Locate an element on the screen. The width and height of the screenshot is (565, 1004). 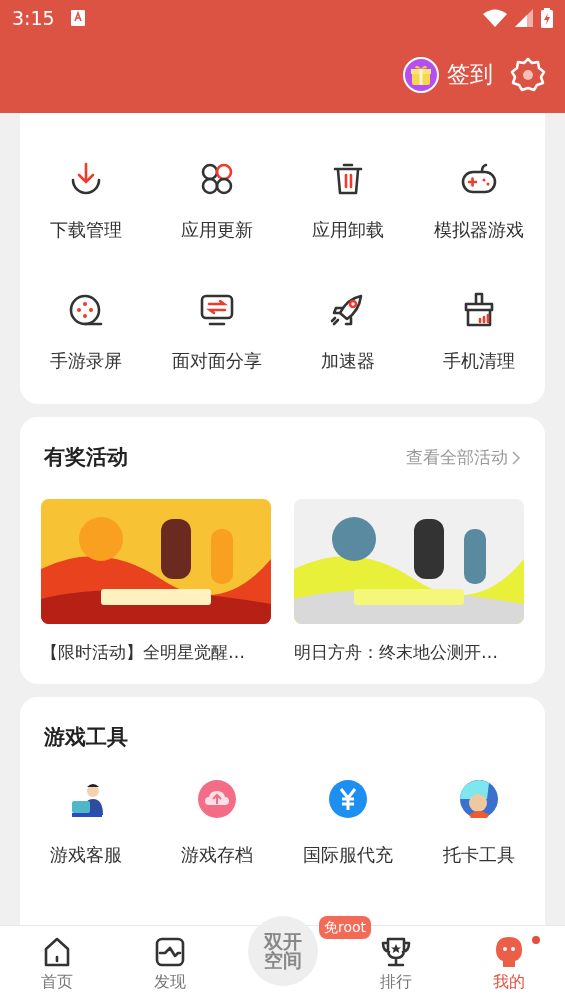
tool-label: 下载管理 is located at coordinates (85, 229).